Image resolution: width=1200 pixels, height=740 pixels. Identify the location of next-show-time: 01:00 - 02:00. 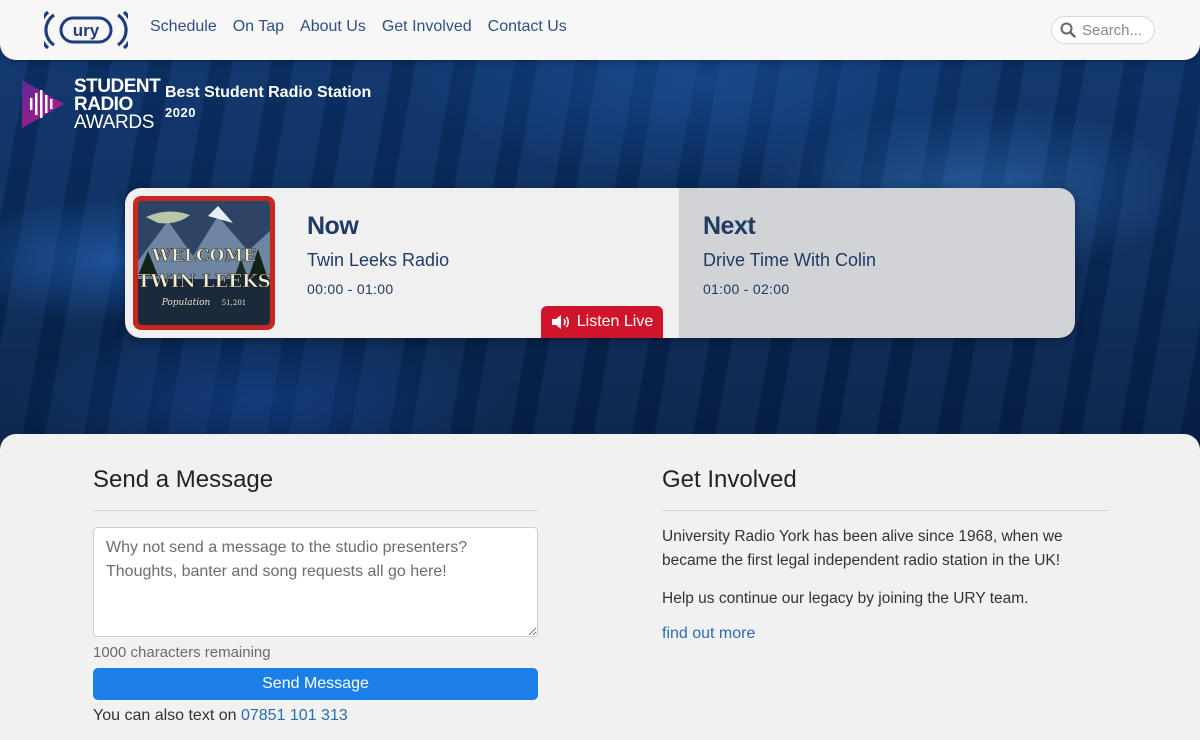
(746, 289).